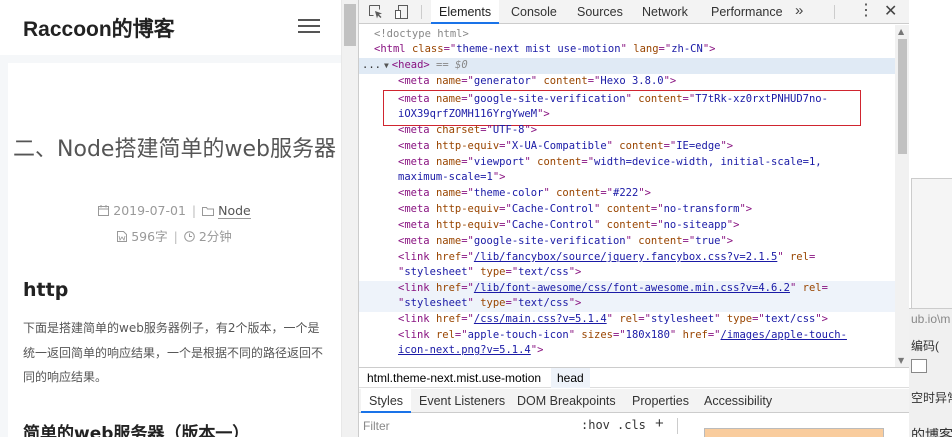 This screenshot has height=437, width=952. Describe the element at coordinates (499, 162) in the screenshot. I see `attr-value: viewport` at that location.